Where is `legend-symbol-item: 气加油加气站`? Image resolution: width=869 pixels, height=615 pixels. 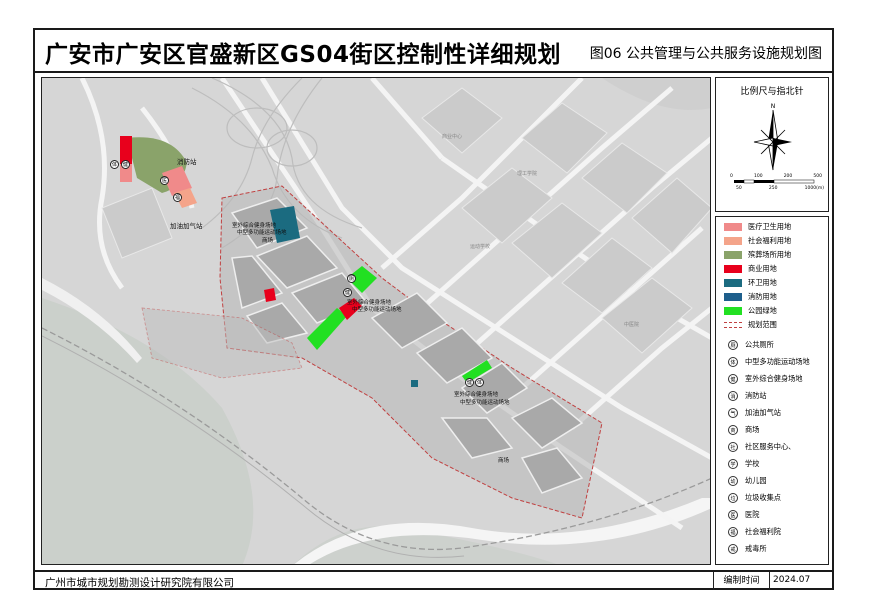 legend-symbol-item: 气加油加气站 is located at coordinates (752, 413).